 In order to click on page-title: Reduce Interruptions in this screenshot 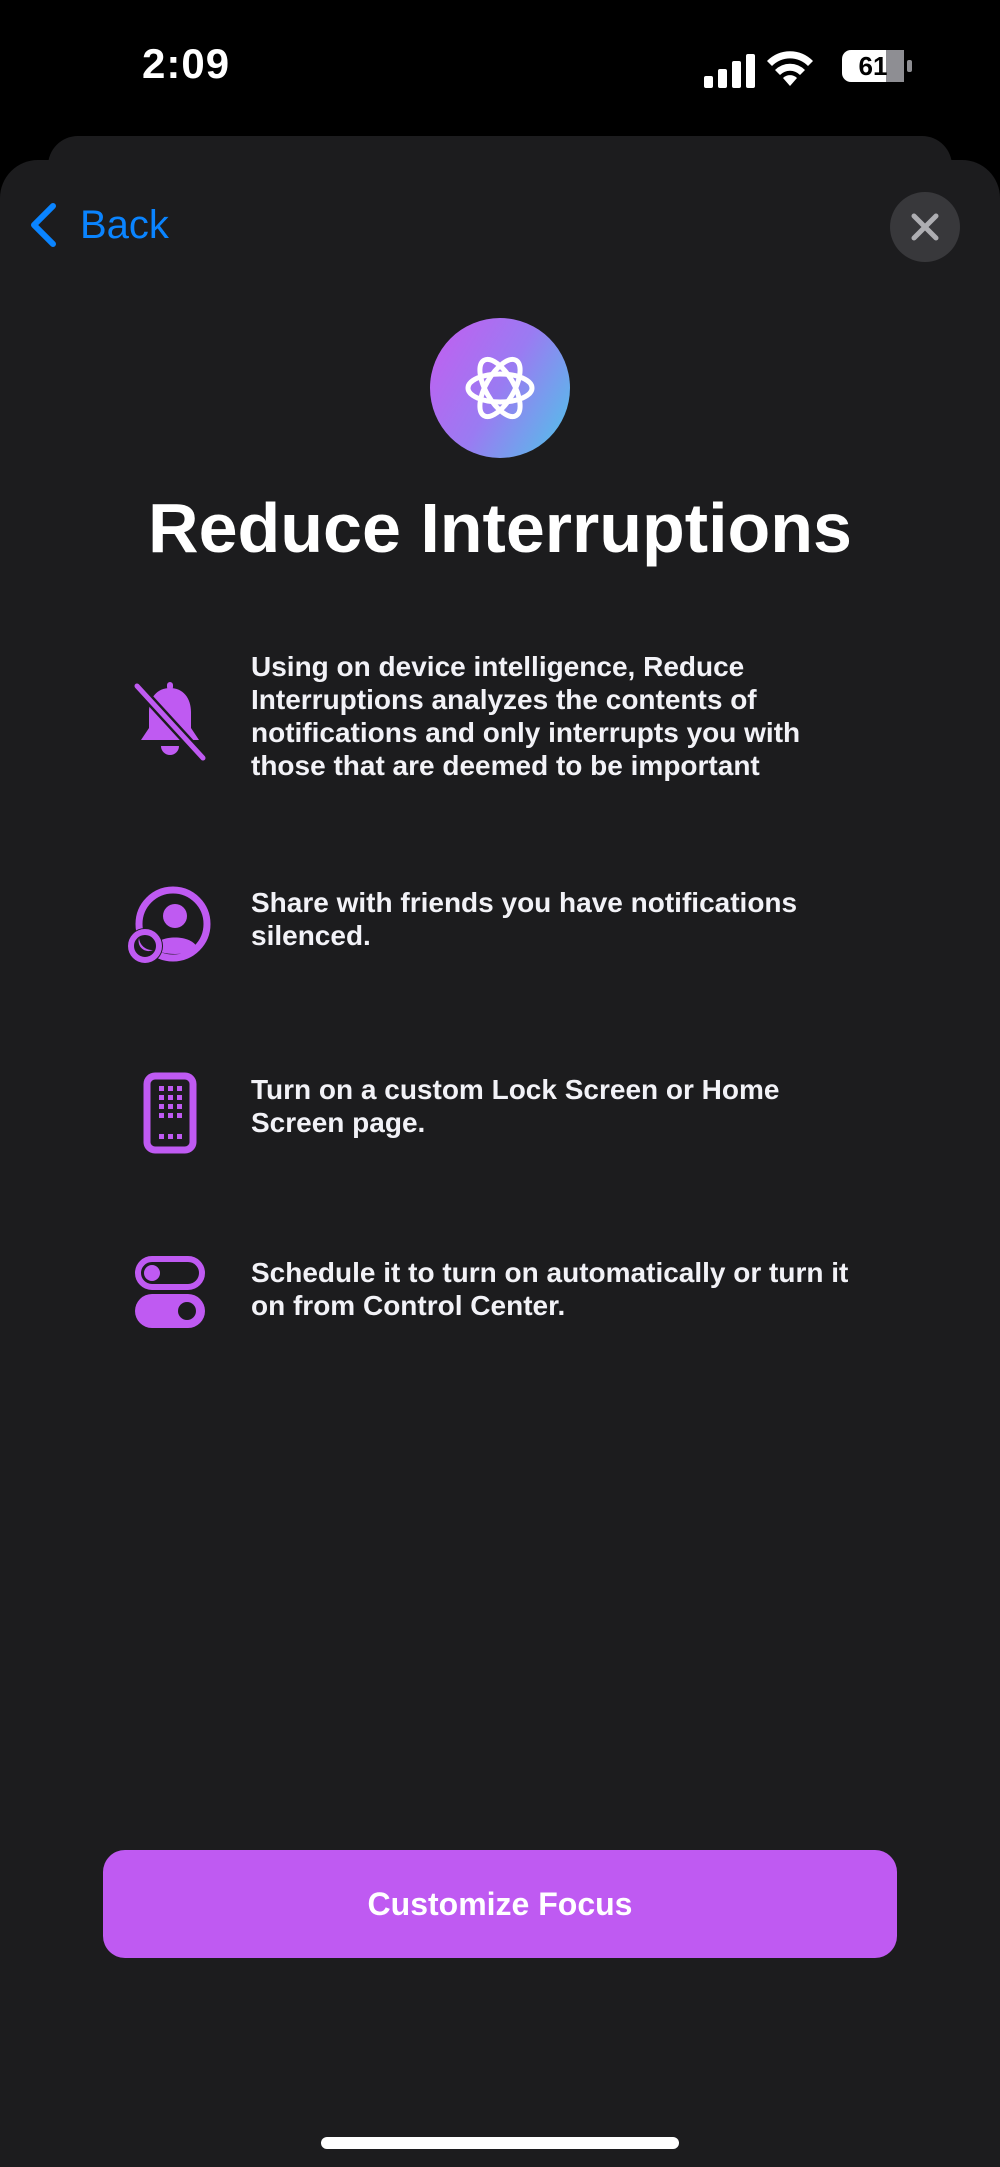, I will do `click(500, 528)`.